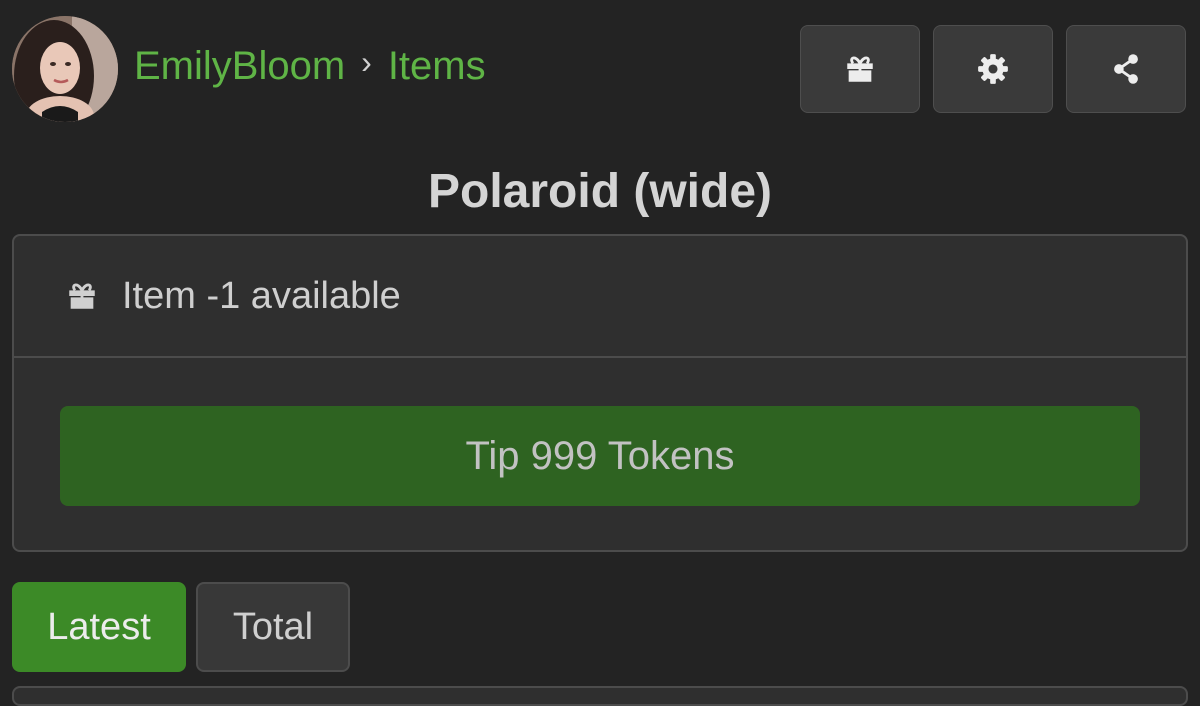 This screenshot has height=706, width=1200. I want to click on content-panel, so click(600, 696).